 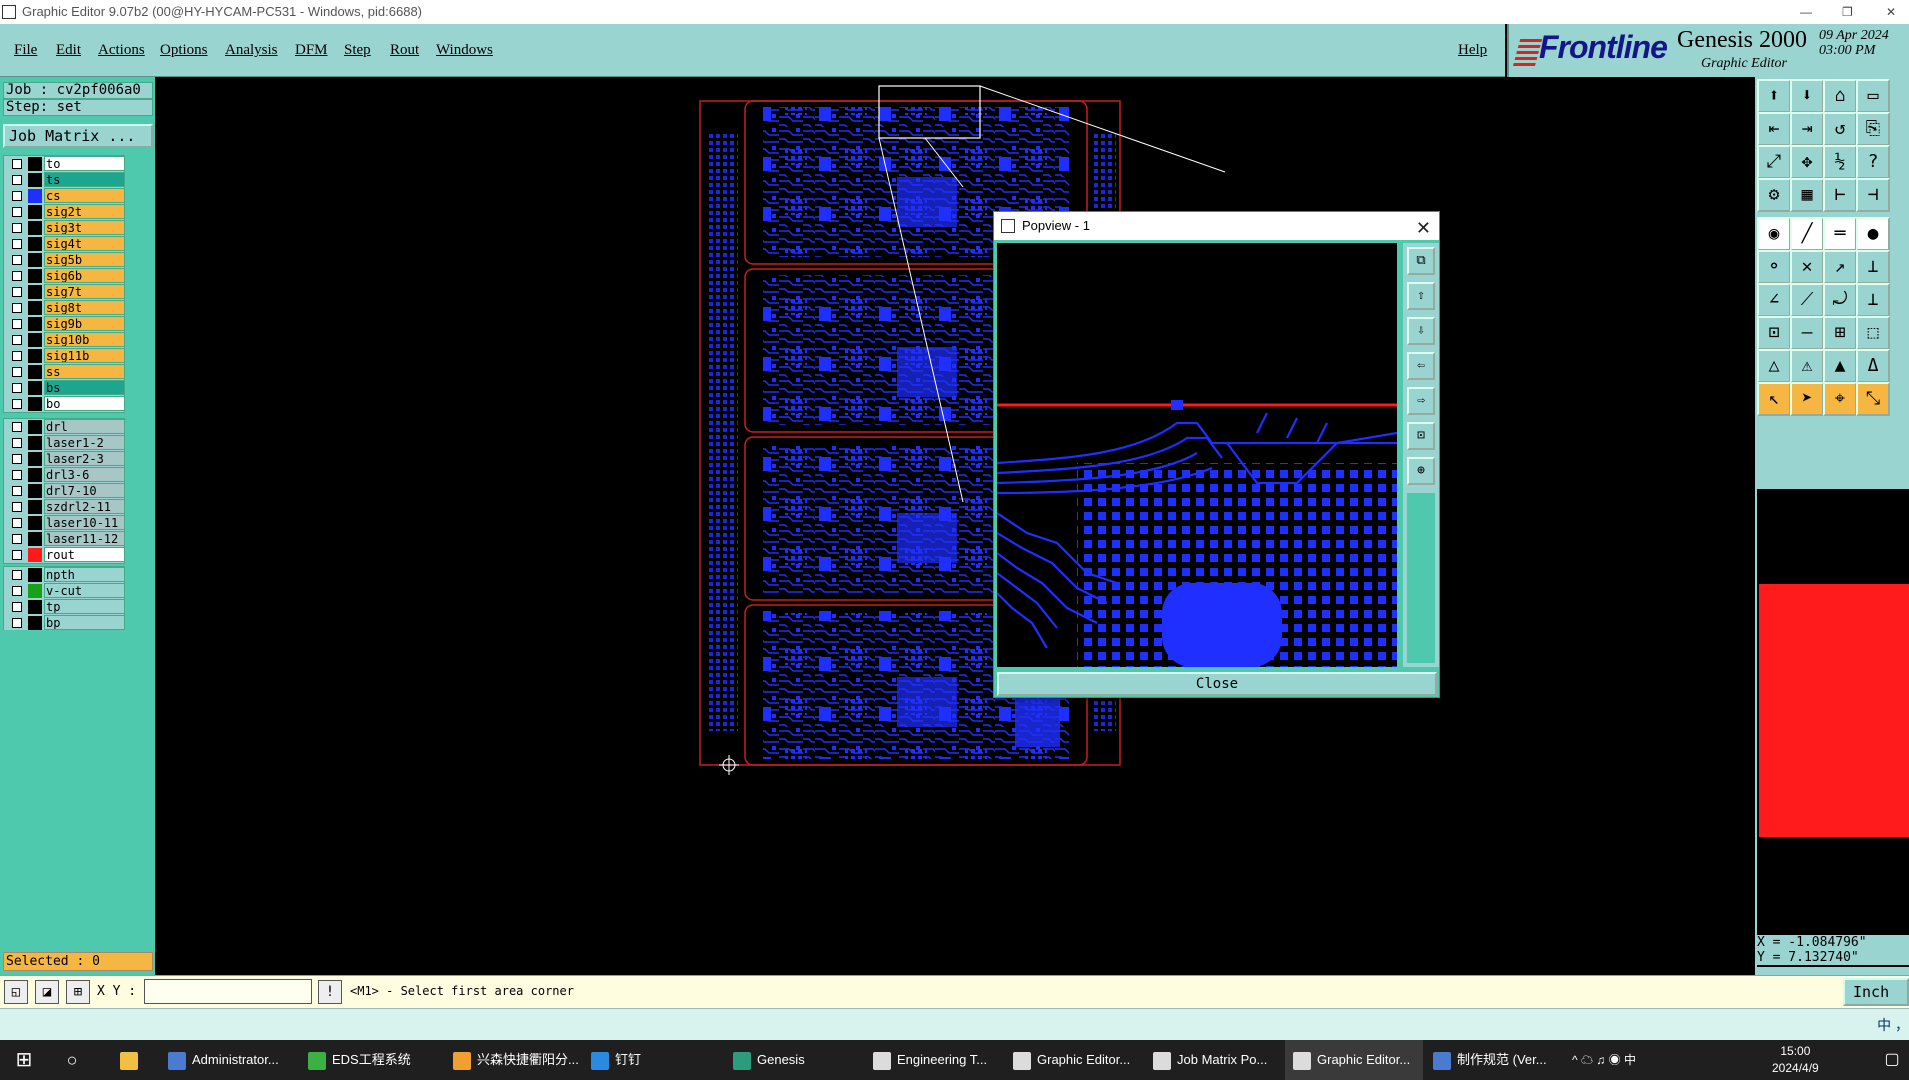 What do you see at coordinates (1472, 50) in the screenshot?
I see `menu-help: Help` at bounding box center [1472, 50].